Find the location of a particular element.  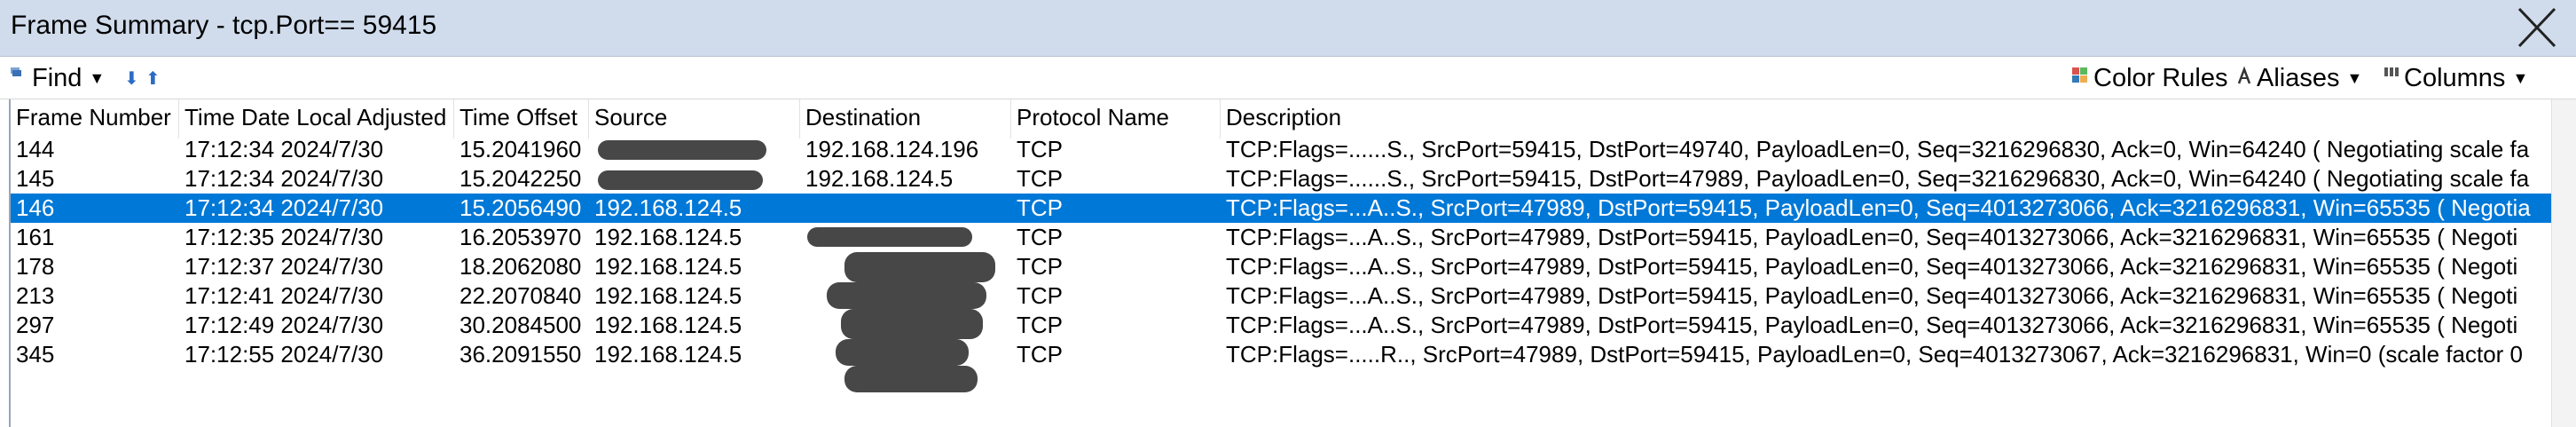

time-offset-cell: 18.2062080 is located at coordinates (520, 266).